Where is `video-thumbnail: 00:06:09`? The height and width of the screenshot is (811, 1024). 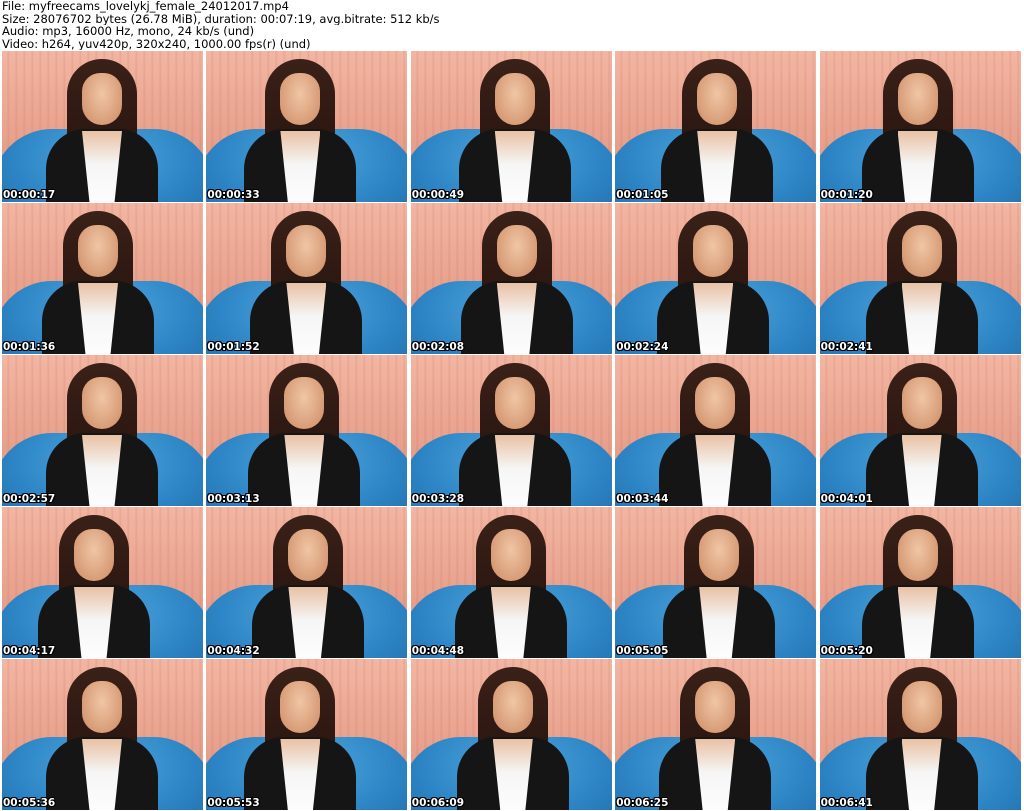 video-thumbnail: 00:06:09 is located at coordinates (511, 734).